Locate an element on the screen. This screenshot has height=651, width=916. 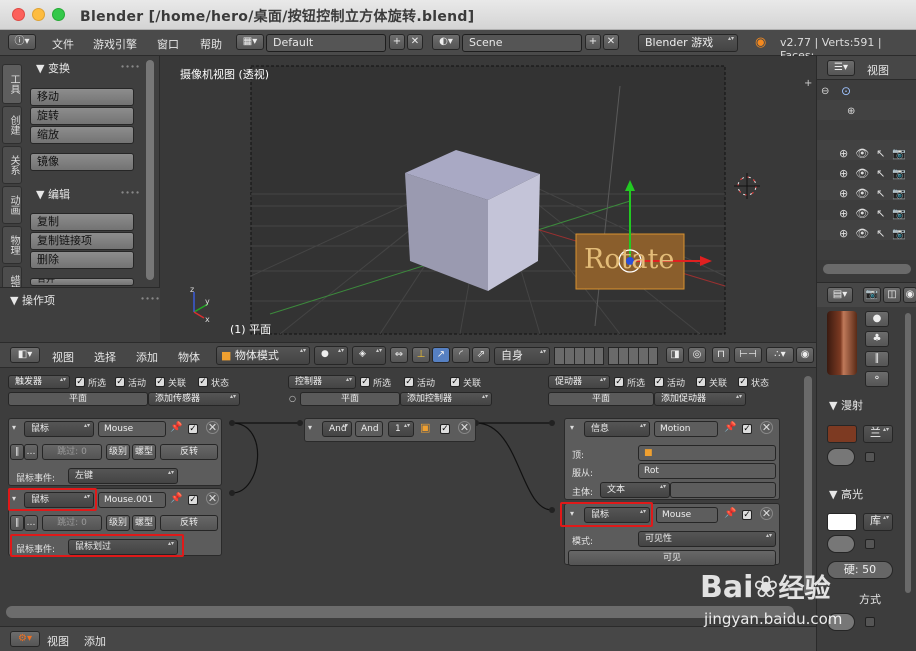
diffuse-ramp-check is located at coordinates (870, 457).